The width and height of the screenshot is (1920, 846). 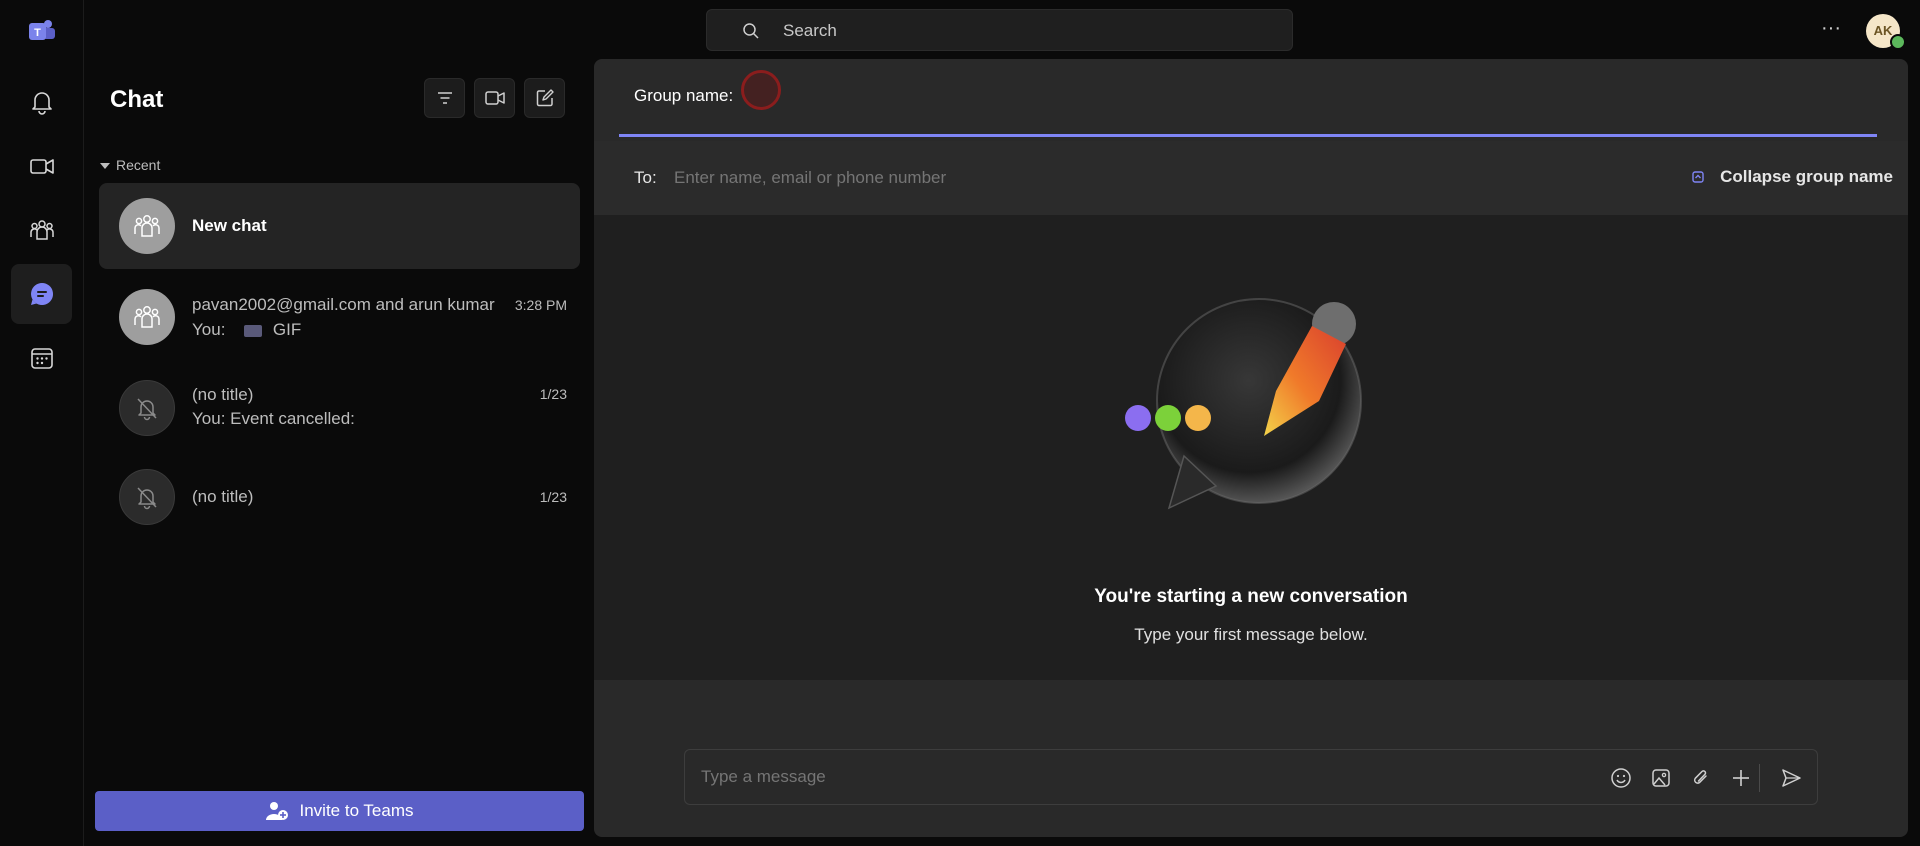 What do you see at coordinates (137, 99) in the screenshot?
I see `chat-pane-title: Chat` at bounding box center [137, 99].